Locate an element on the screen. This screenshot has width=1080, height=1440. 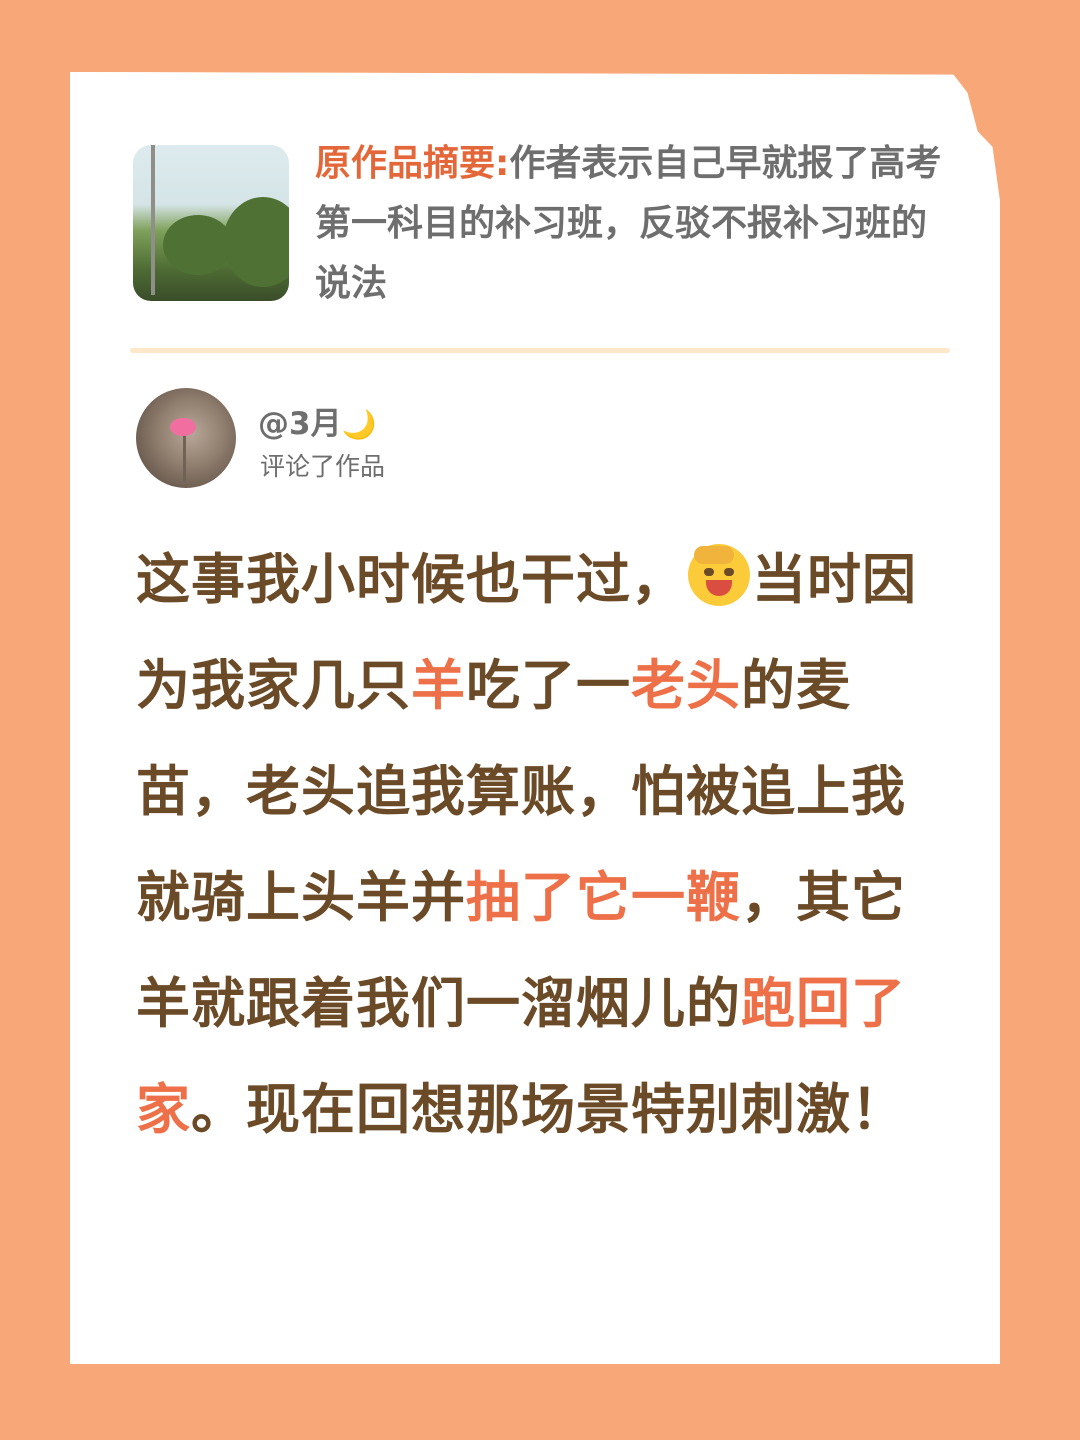
face-palm-laughing-icon is located at coordinates (719, 575).